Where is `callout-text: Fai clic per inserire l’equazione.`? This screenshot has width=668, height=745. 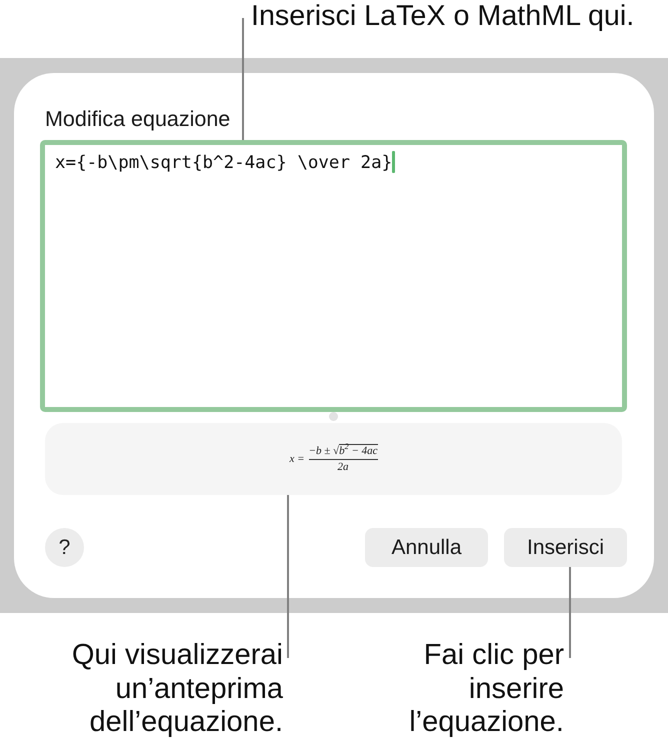 callout-text: Fai clic per inserire l’equazione. is located at coordinates (486, 689).